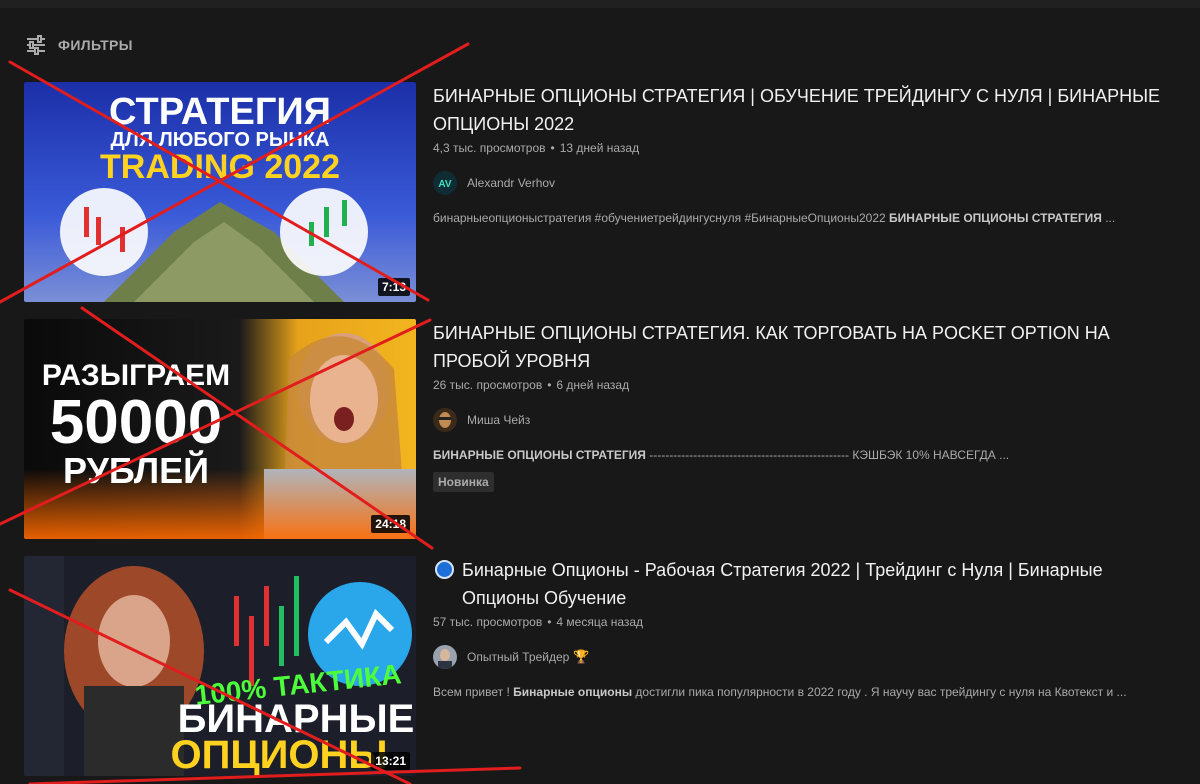 This screenshot has height=784, width=1200. What do you see at coordinates (488, 622) in the screenshot?
I see `view-count: 57 тыс. просмотров` at bounding box center [488, 622].